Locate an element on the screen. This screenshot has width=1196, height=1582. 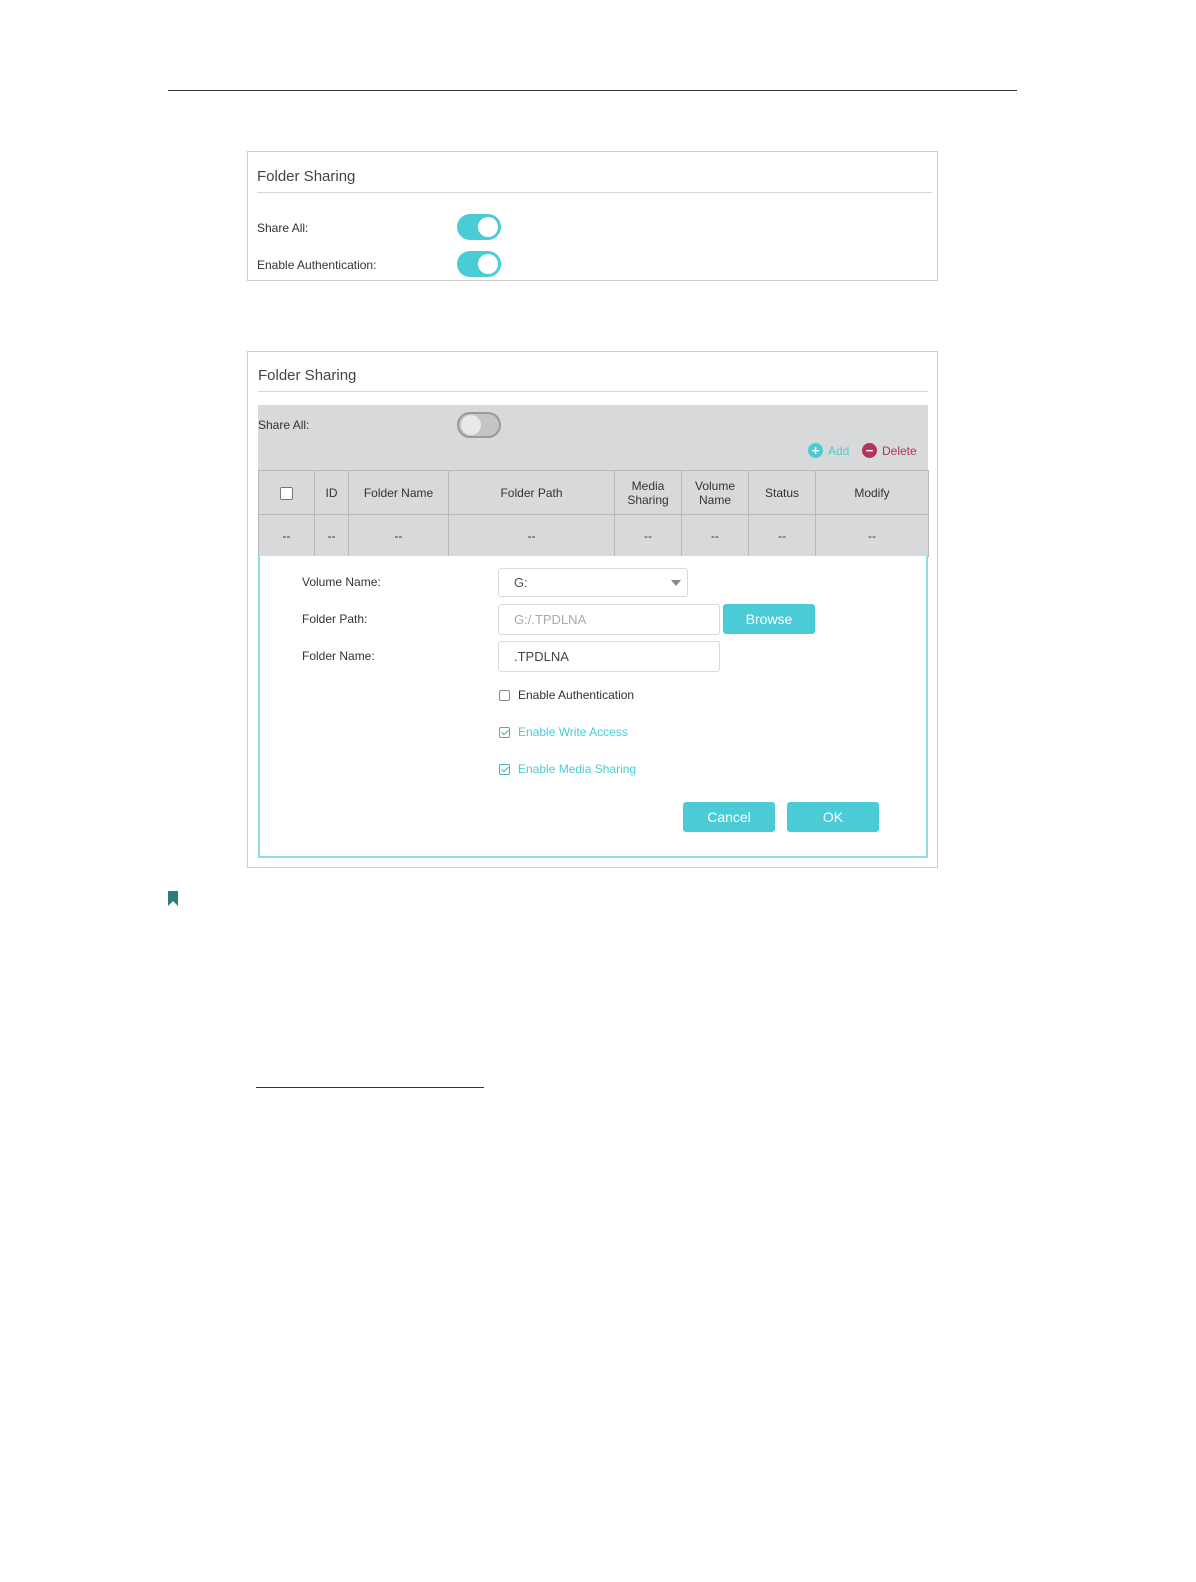
select-all-cell is located at coordinates (286, 492).